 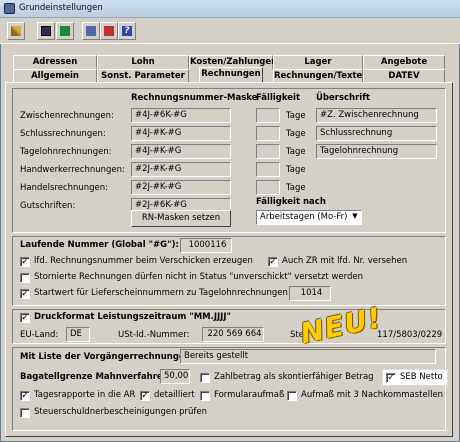 I want to click on row-mask-value: #2J-#6K-#G, so click(x=161, y=205).